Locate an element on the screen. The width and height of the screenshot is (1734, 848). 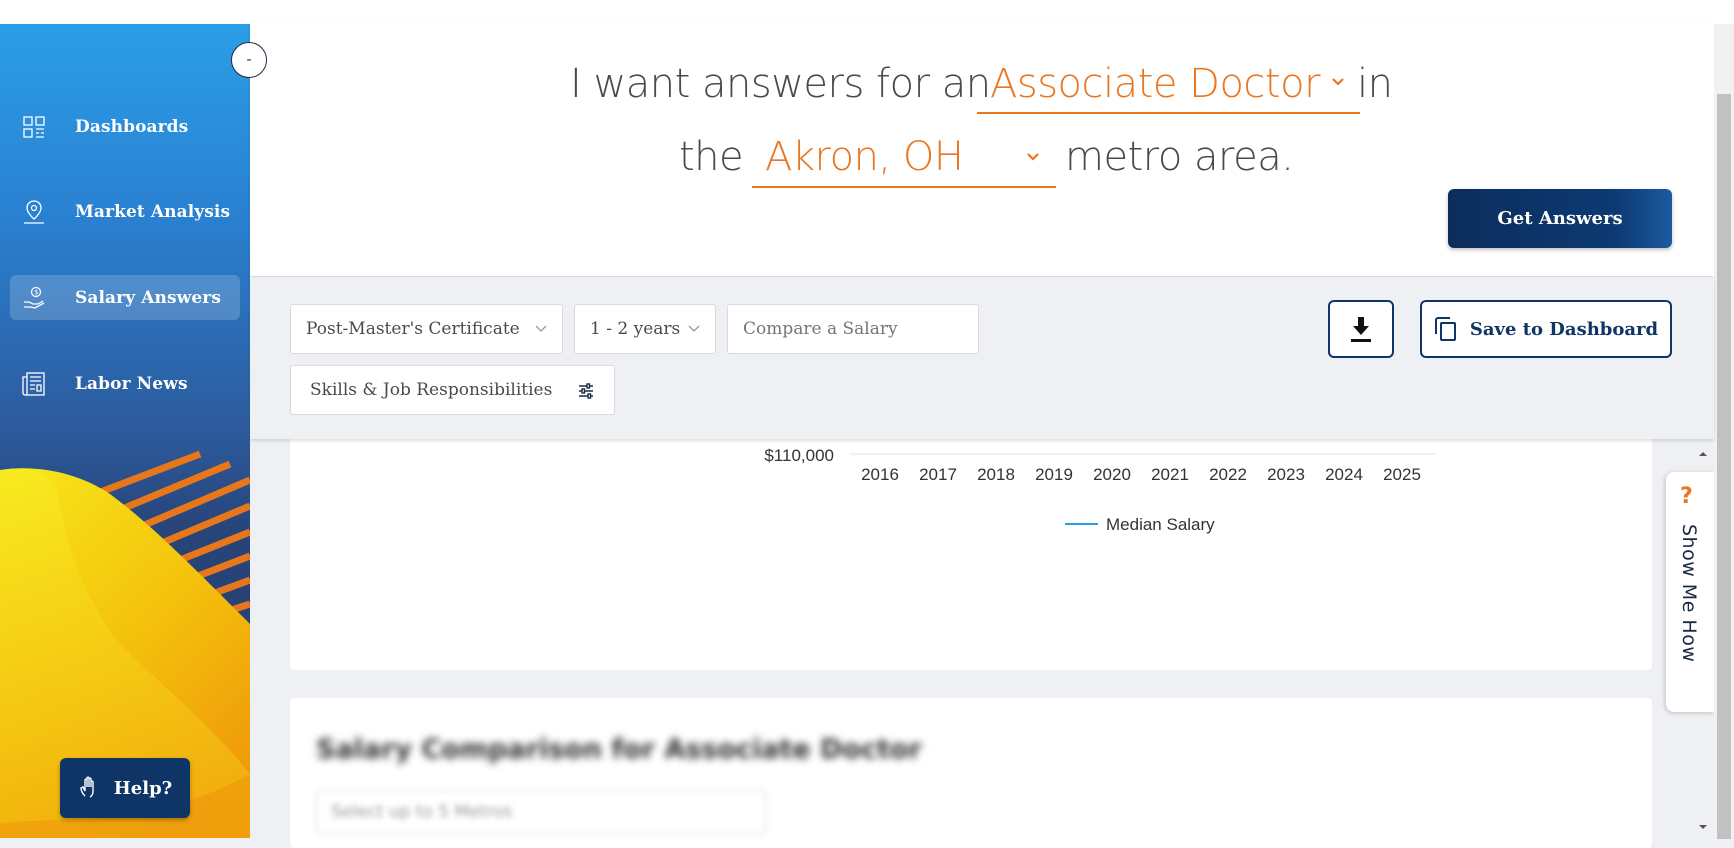
sentence-the-text: the is located at coordinates (711, 157).